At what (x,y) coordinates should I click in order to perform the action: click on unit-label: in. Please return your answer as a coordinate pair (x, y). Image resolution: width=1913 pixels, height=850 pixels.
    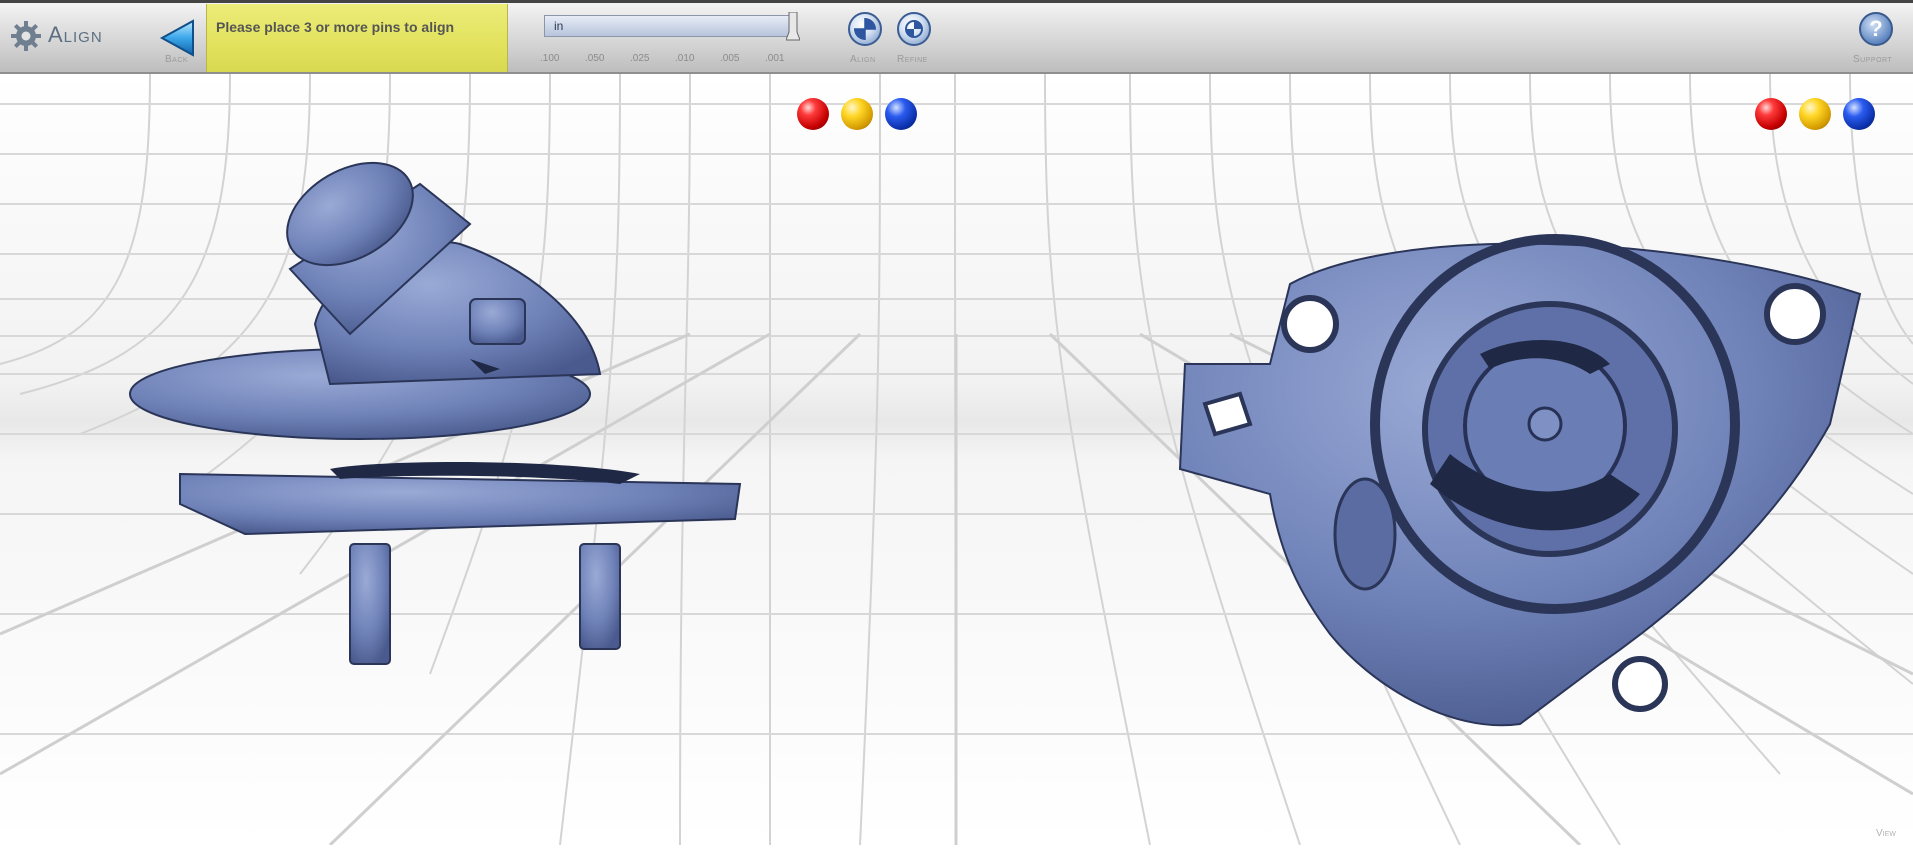
    Looking at the image, I should click on (559, 26).